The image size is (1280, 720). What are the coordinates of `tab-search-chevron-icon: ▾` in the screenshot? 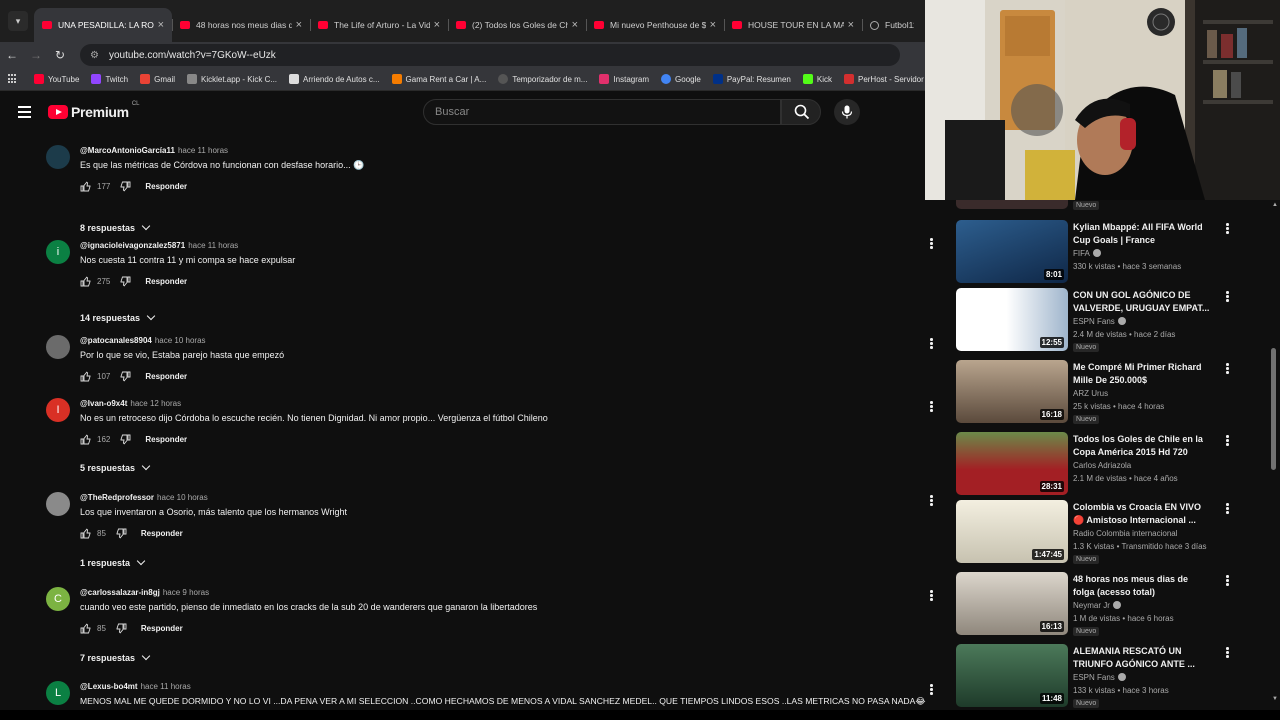 It's located at (18, 21).